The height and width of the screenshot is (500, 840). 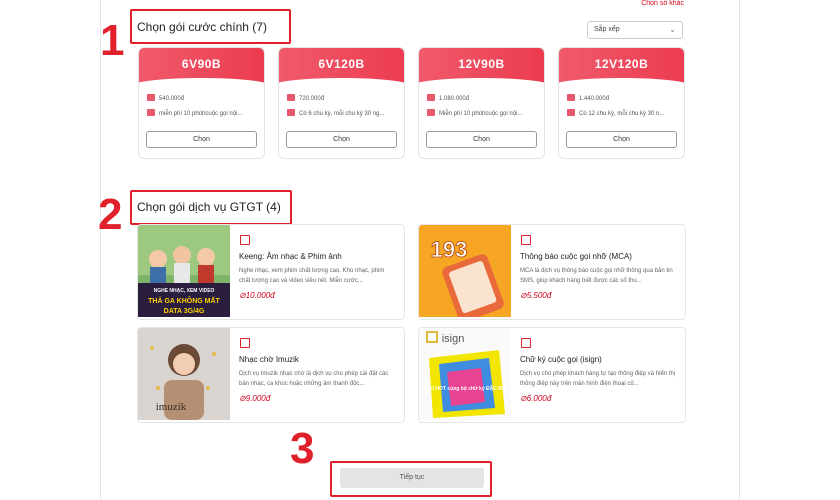 What do you see at coordinates (412, 478) in the screenshot?
I see `continue-button: Tiếp tục` at bounding box center [412, 478].